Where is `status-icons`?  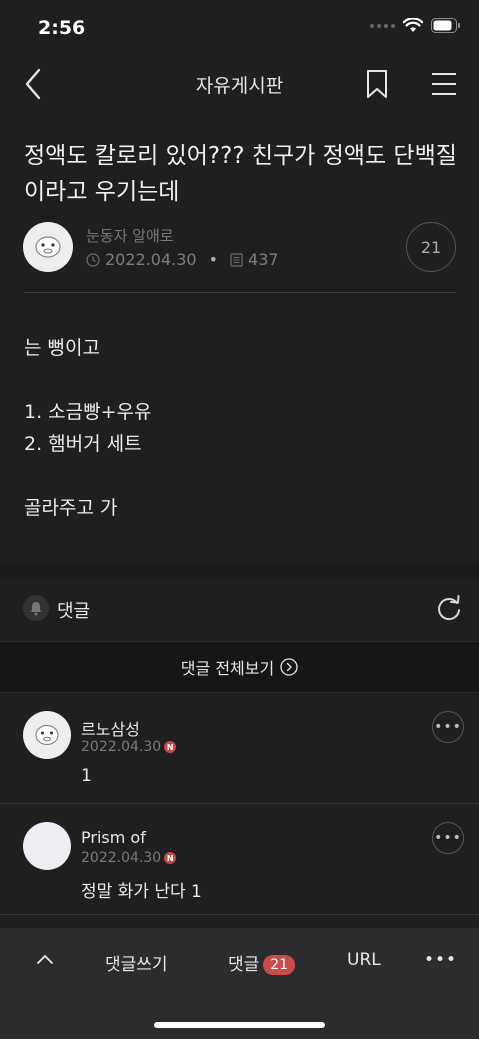
status-icons is located at coordinates (415, 25).